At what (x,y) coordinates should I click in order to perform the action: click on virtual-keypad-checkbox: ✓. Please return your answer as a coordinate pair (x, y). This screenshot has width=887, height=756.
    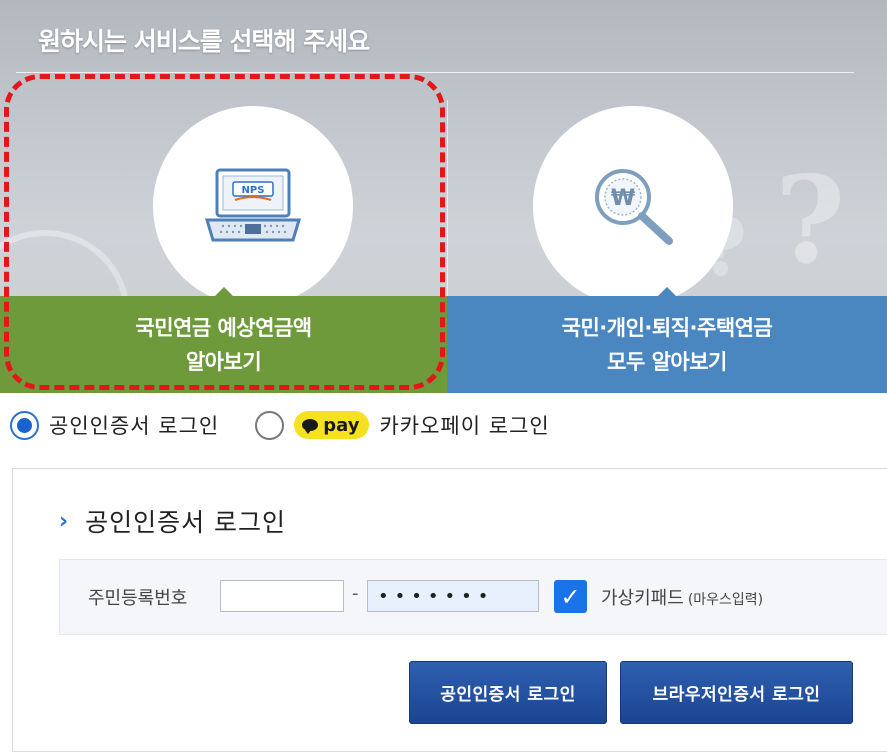
    Looking at the image, I should click on (570, 596).